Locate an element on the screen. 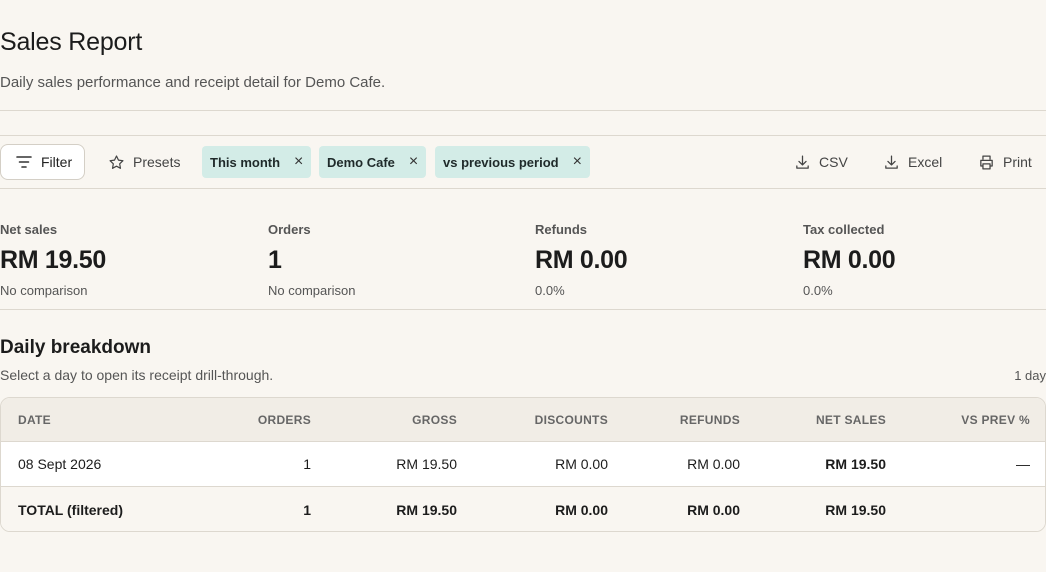  export-excel-button: Excel is located at coordinates (912, 162).